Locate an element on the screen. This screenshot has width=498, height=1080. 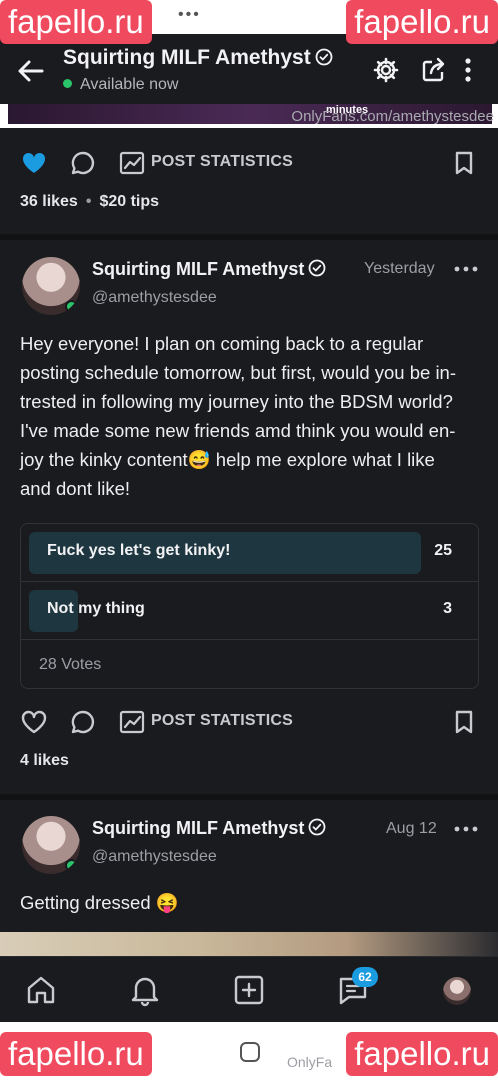
system-bar-watermark: OnlyFa is located at coordinates (310, 1062).